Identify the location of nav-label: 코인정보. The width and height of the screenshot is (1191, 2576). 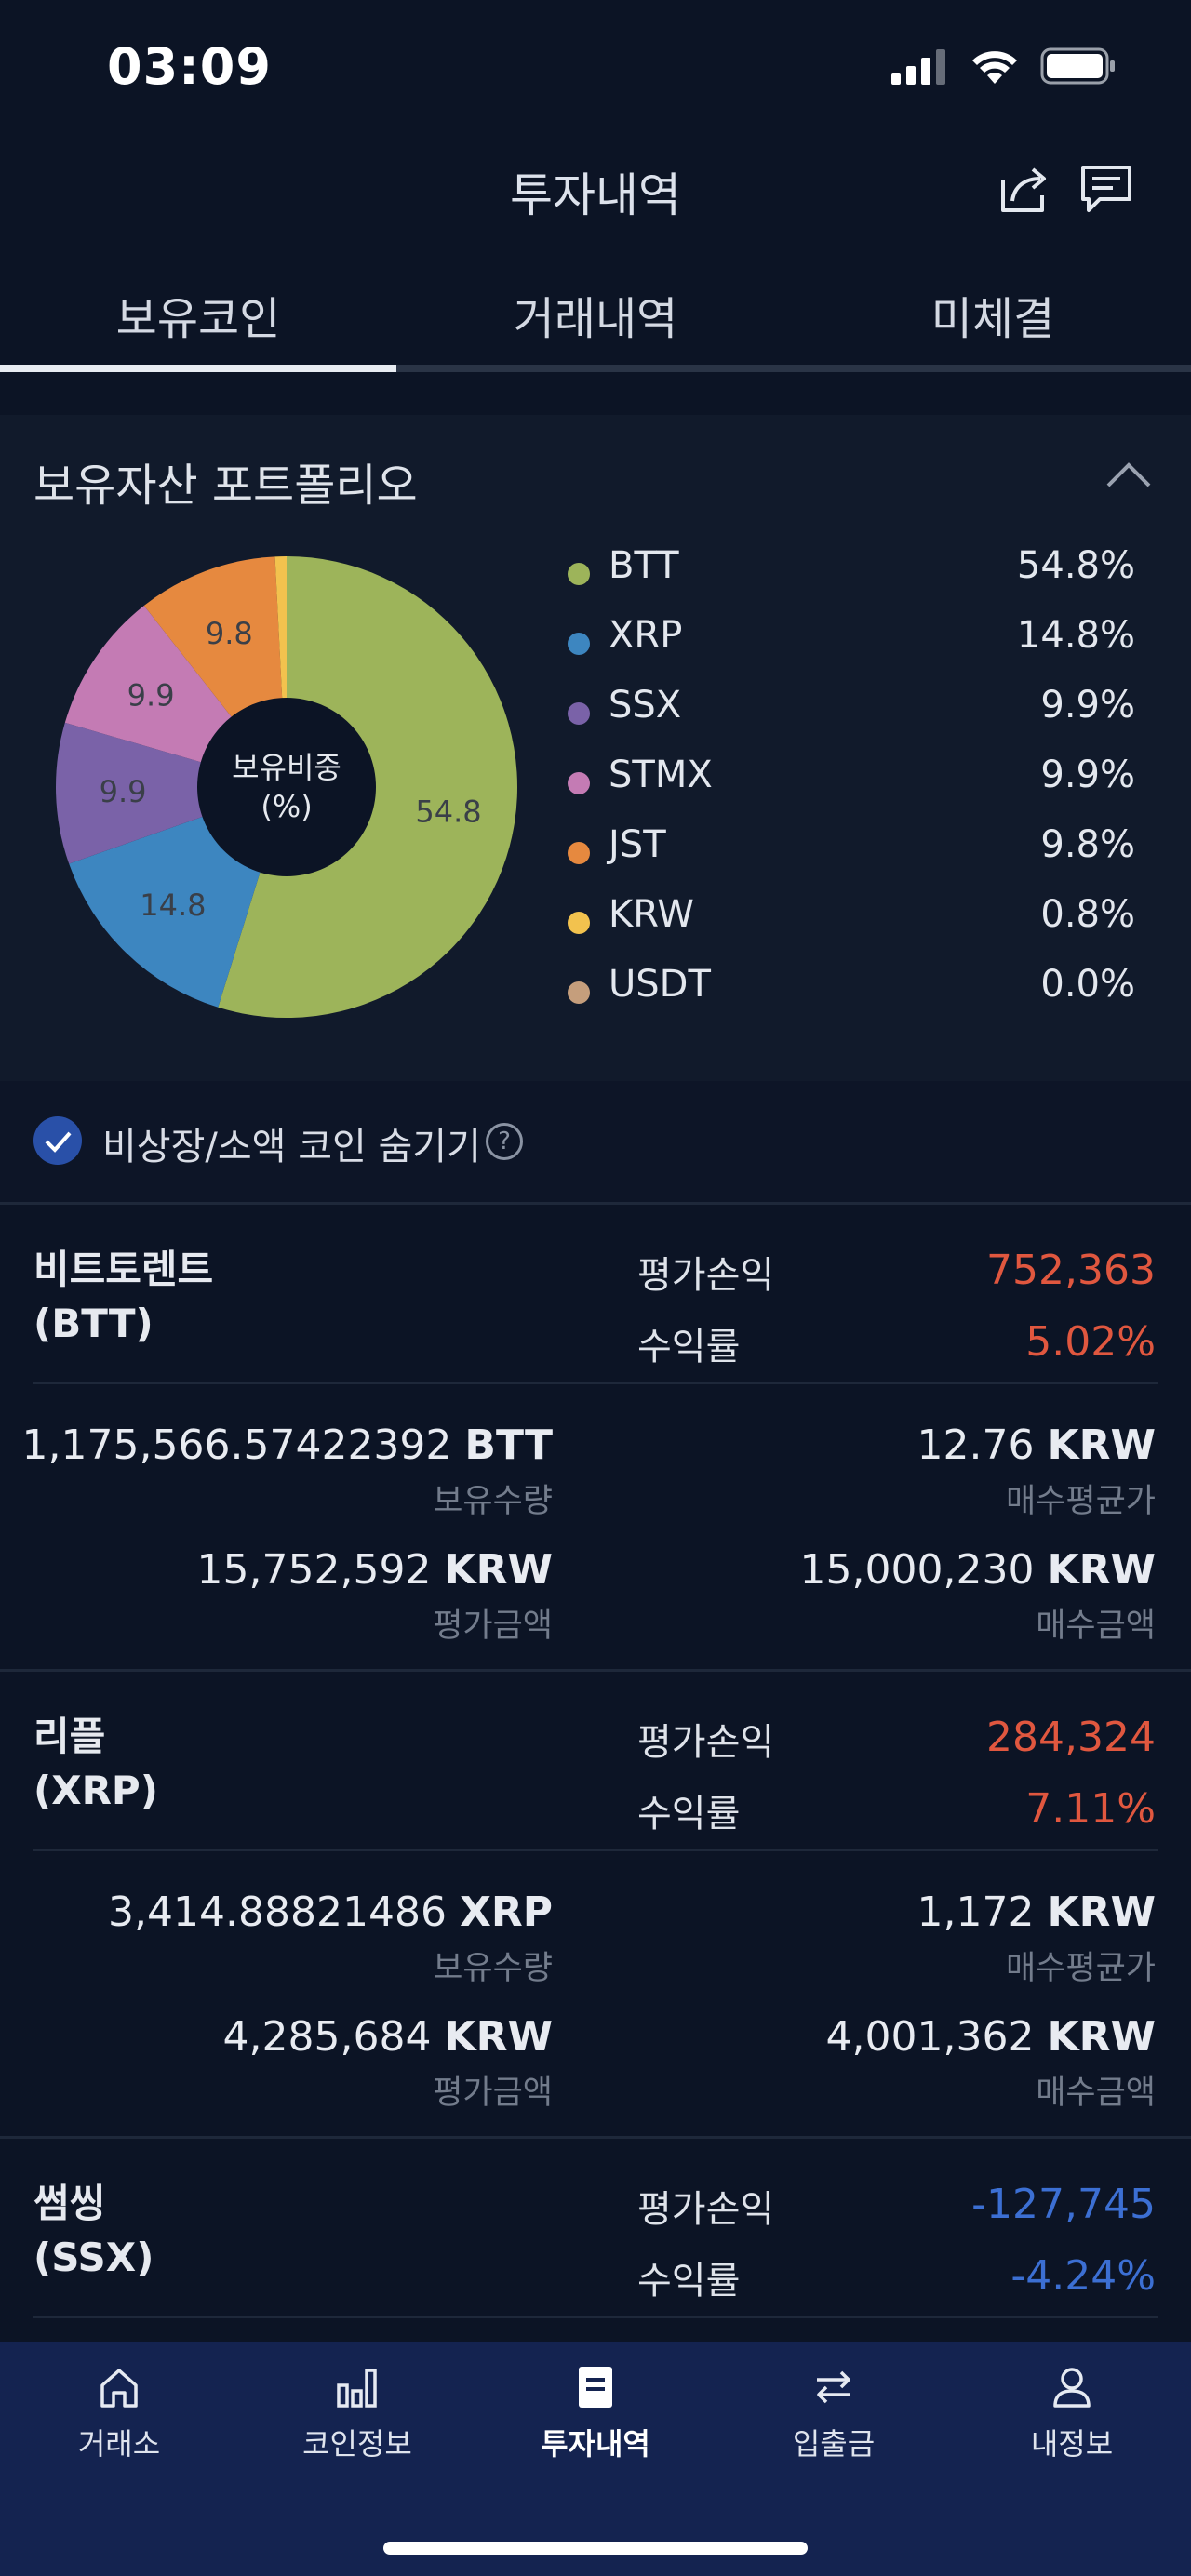
(357, 2444).